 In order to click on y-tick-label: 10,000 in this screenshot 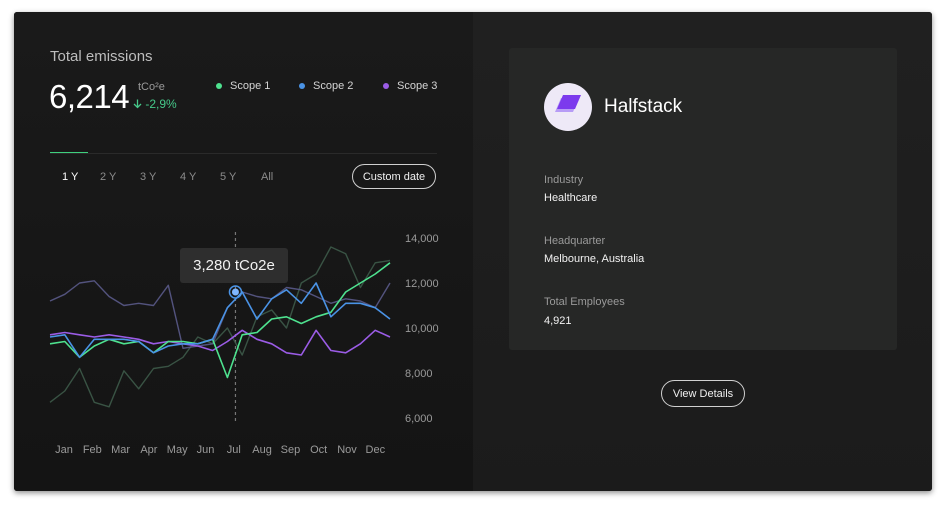, I will do `click(422, 329)`.